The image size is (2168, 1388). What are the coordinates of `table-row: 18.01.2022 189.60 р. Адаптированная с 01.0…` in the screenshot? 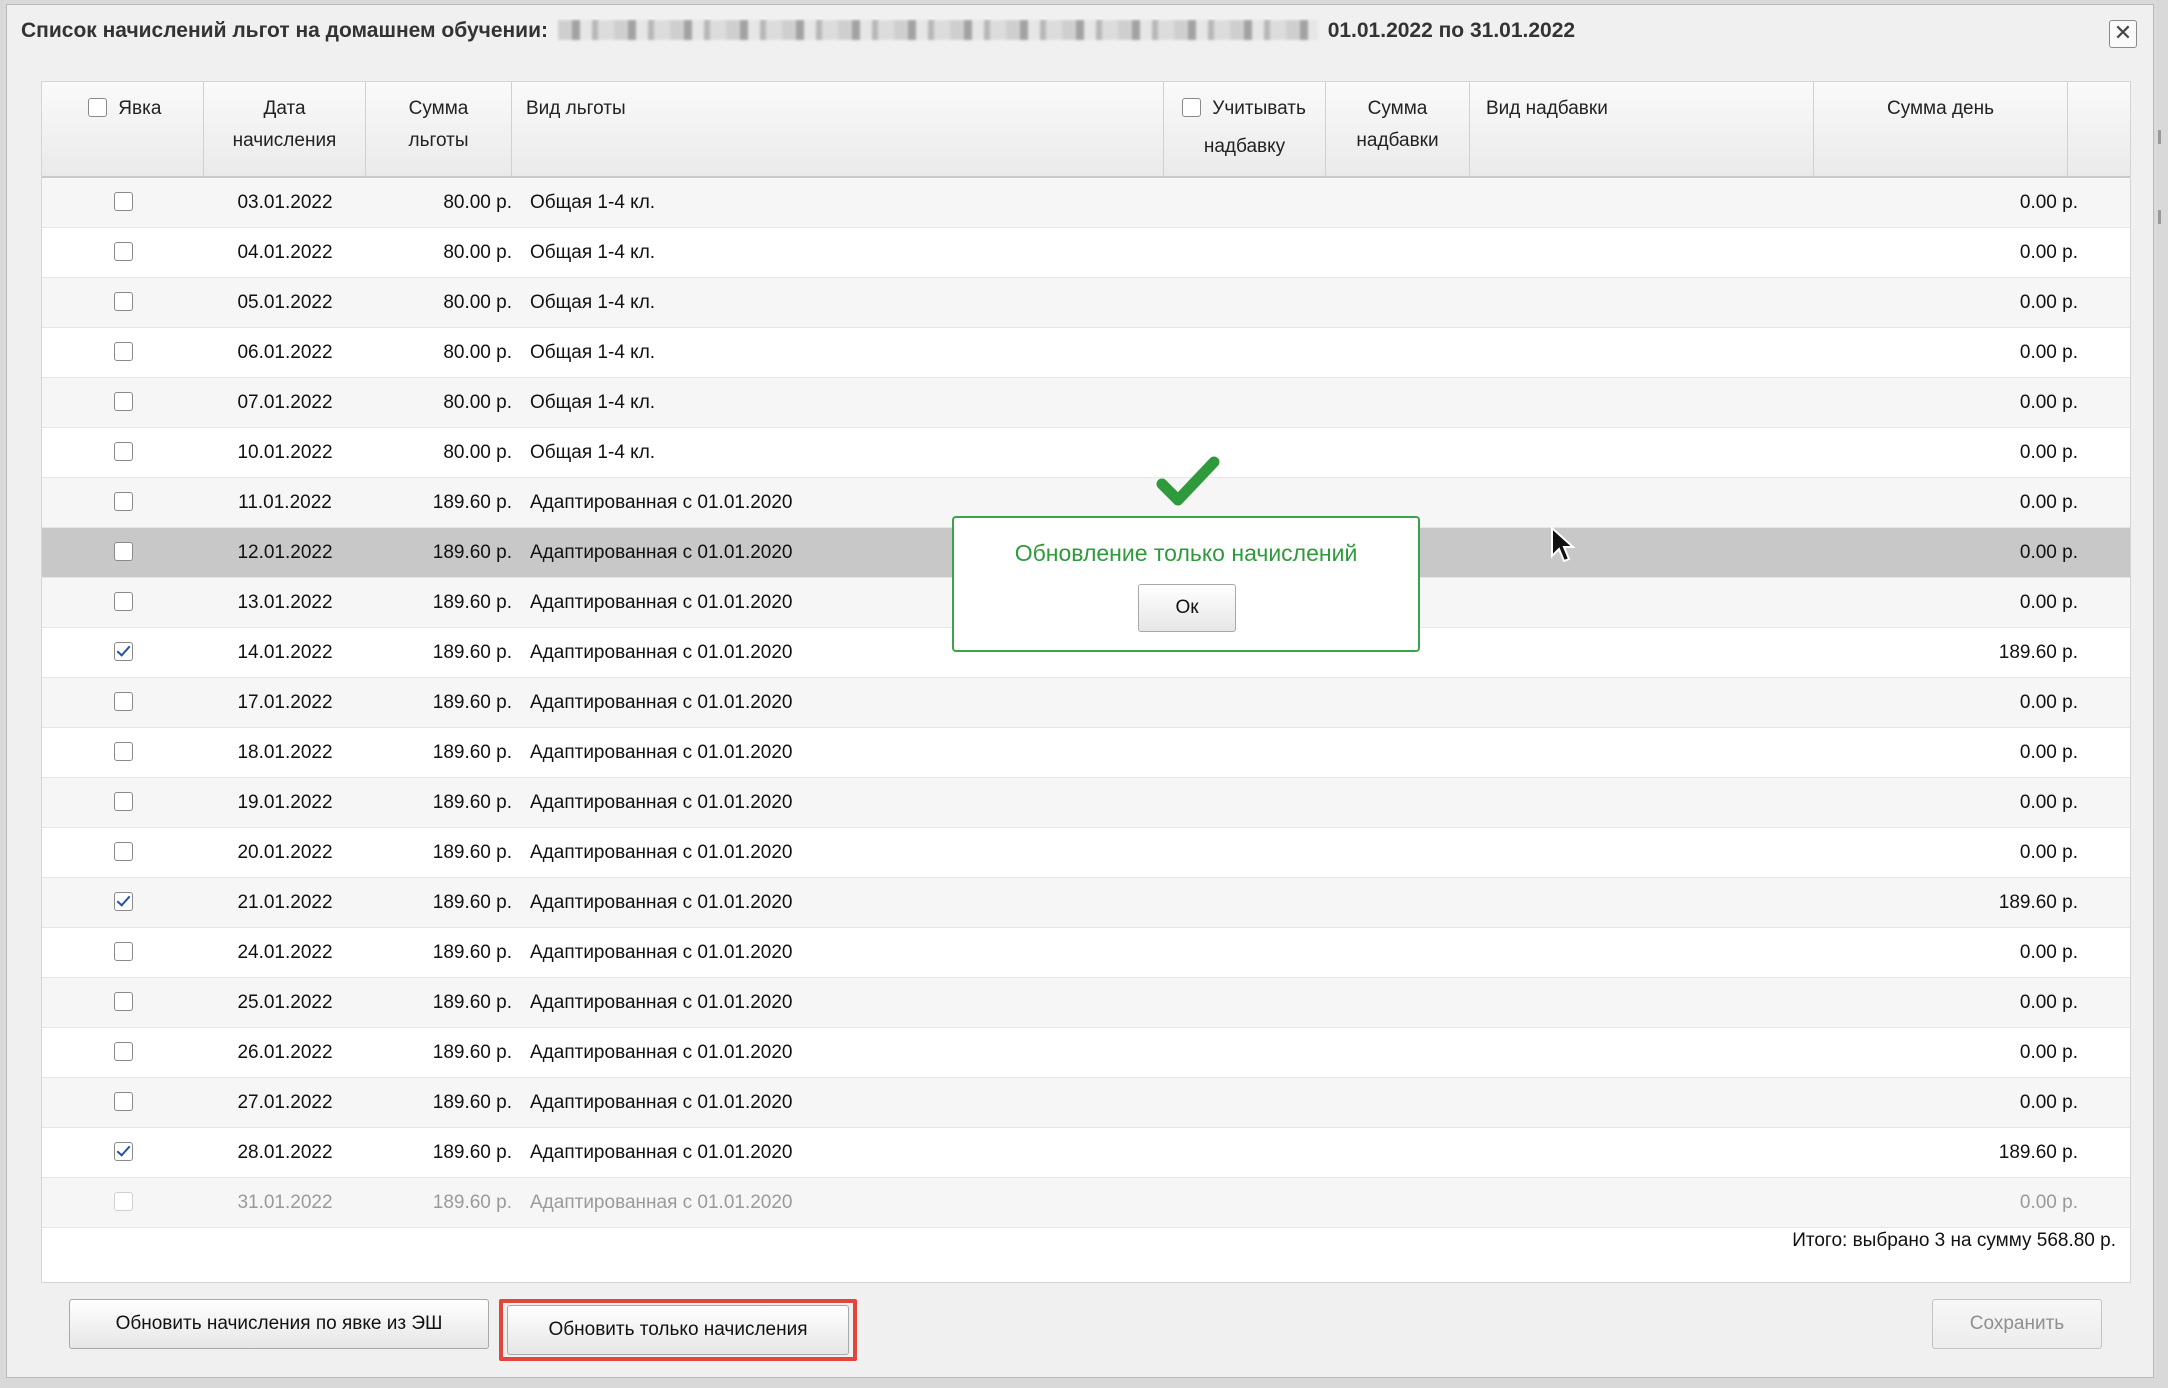 It's located at (1086, 753).